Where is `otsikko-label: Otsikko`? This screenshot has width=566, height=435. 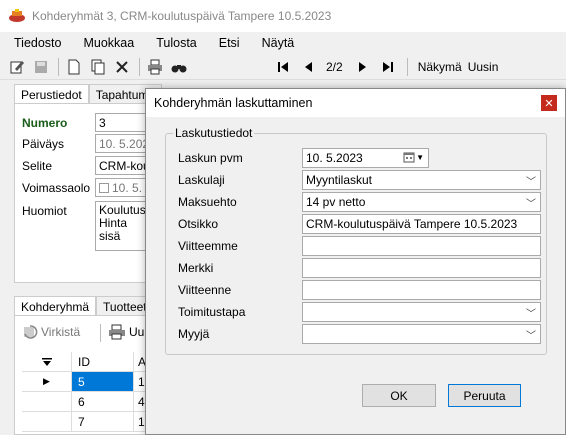 otsikko-label: Otsikko is located at coordinates (198, 224).